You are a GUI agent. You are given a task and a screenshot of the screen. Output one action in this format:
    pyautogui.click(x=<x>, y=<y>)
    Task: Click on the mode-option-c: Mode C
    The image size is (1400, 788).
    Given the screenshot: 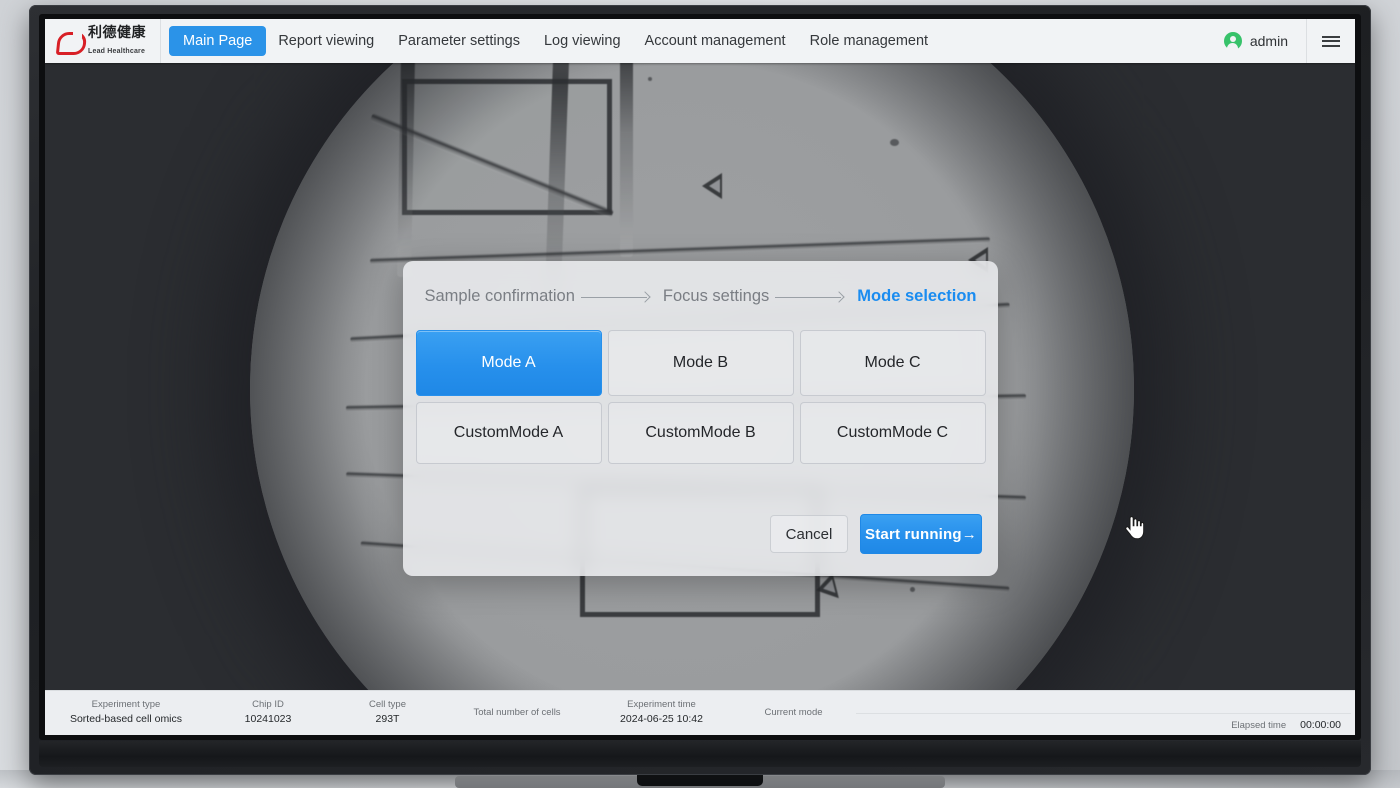 What is the action you would take?
    pyautogui.click(x=892, y=363)
    